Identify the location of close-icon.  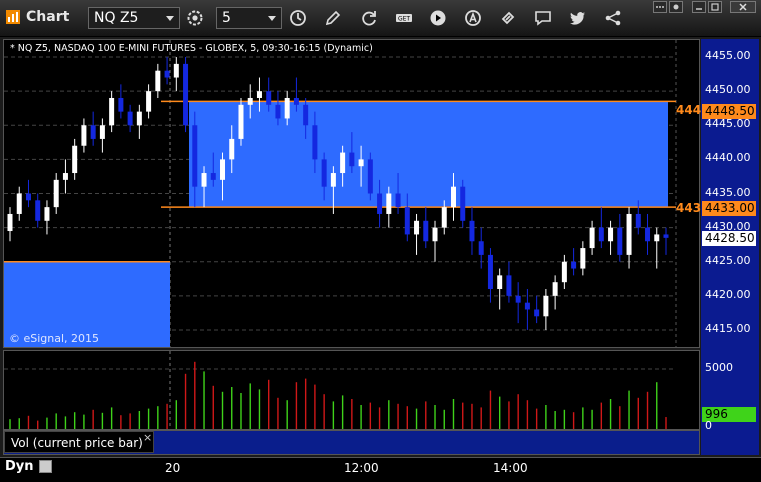
(743, 7).